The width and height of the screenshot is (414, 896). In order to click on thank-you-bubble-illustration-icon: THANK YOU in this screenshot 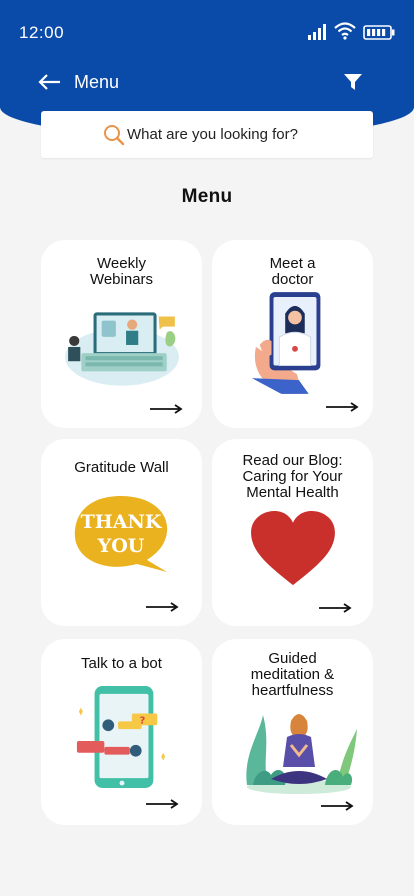, I will do `click(121, 534)`.